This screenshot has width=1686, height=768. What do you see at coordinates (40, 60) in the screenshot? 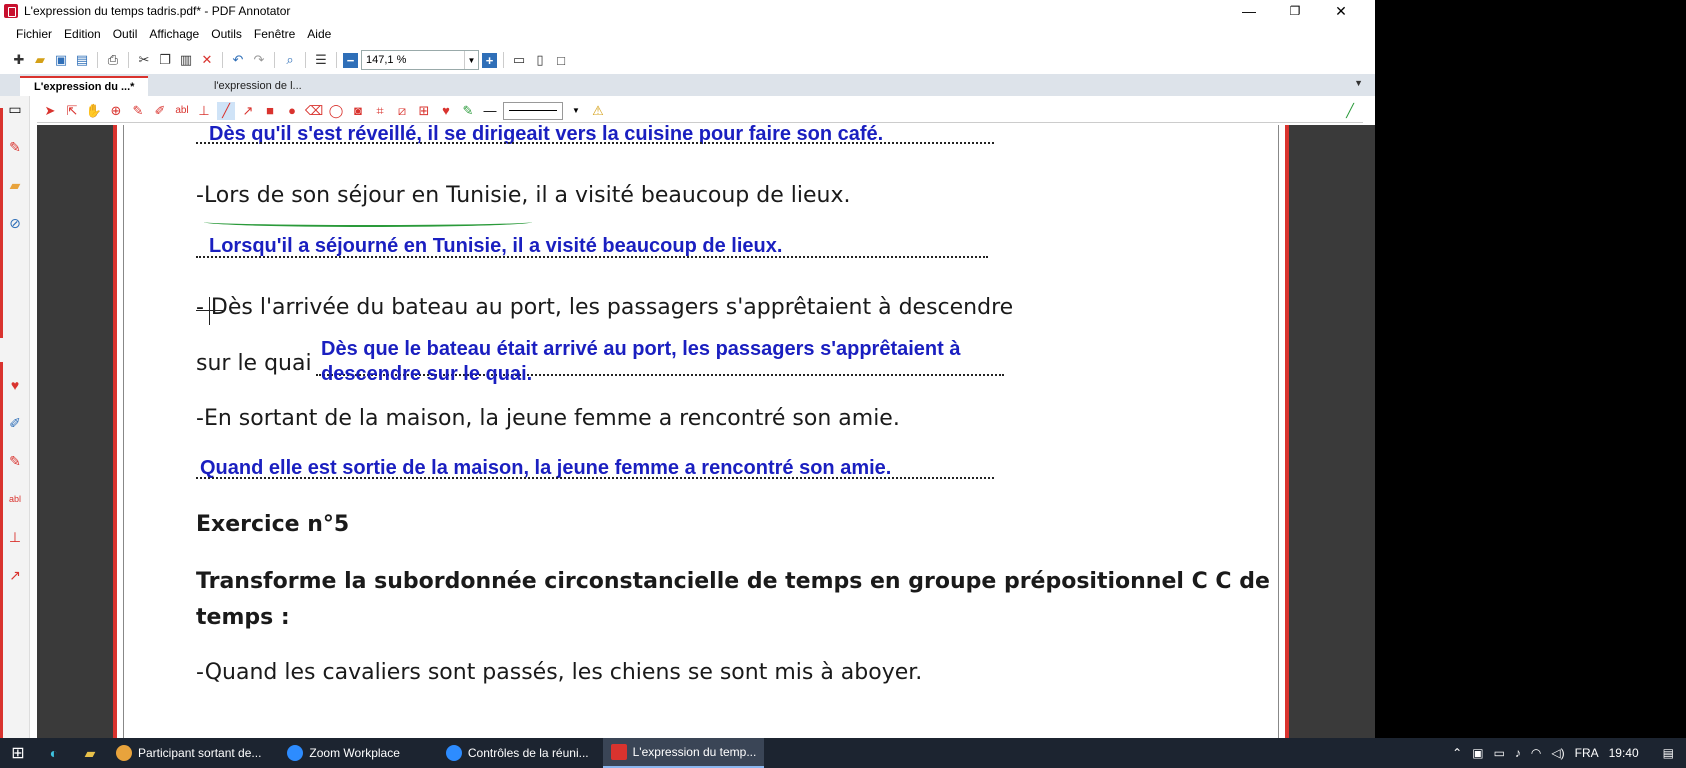
I see `open-folder-icon: ▰` at bounding box center [40, 60].